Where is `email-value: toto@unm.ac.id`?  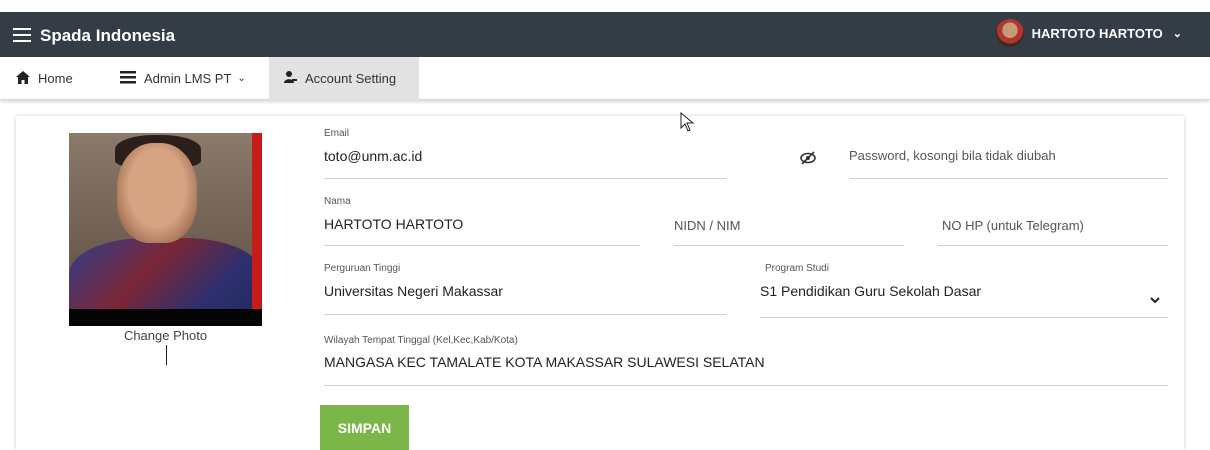 email-value: toto@unm.ac.id is located at coordinates (373, 156).